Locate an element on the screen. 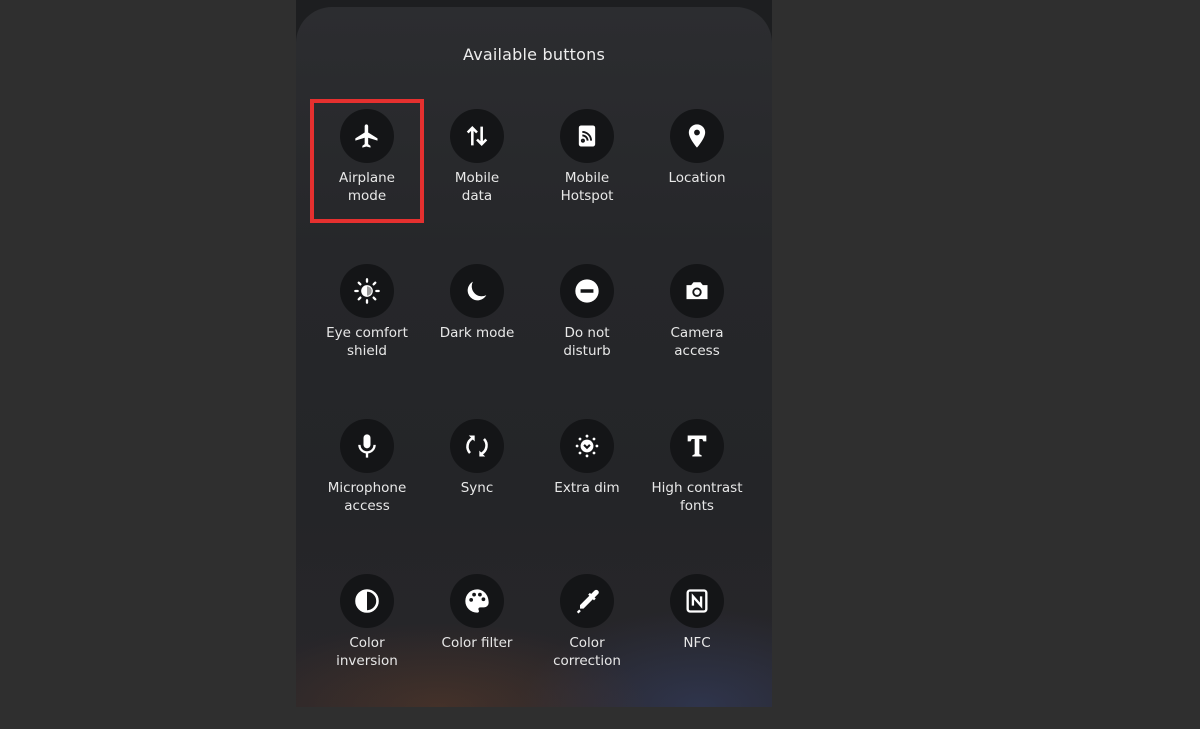 Image resolution: width=1200 pixels, height=729 pixels. tile-do-not-disturb: Do not disturb is located at coordinates (587, 341).